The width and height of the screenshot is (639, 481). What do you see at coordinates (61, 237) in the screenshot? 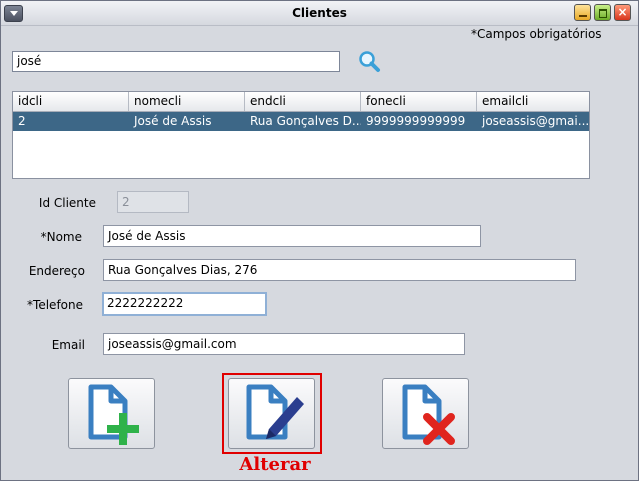
I see `name-label: *Nome` at bounding box center [61, 237].